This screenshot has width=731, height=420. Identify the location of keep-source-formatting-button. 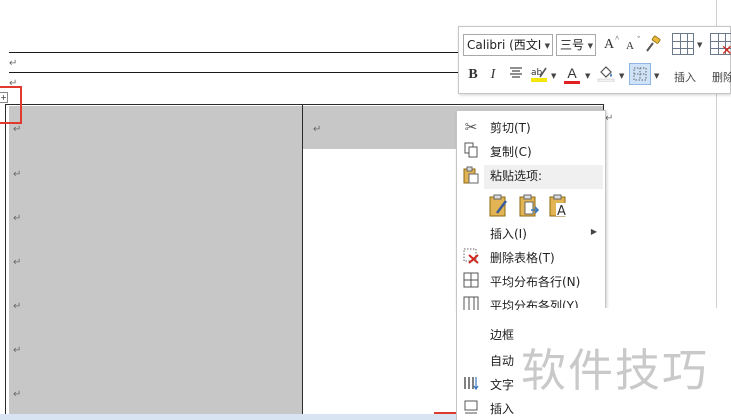
(499, 205).